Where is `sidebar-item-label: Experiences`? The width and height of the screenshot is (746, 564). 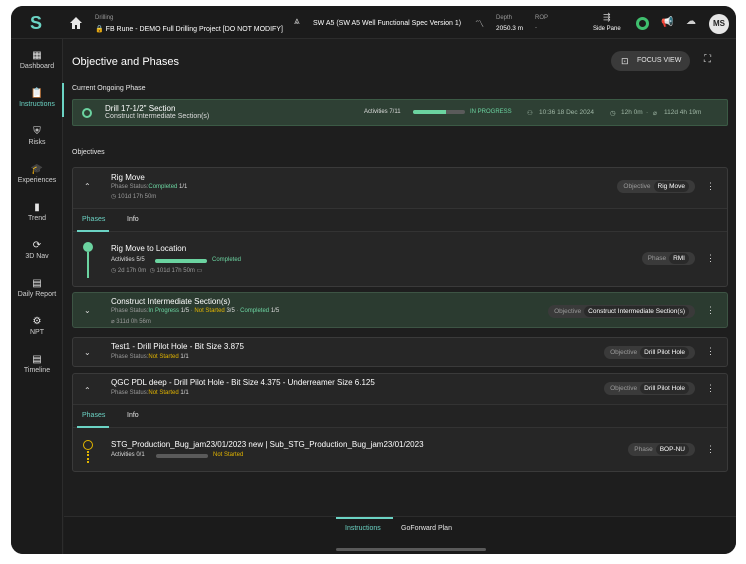 sidebar-item-label: Experiences is located at coordinates (37, 180).